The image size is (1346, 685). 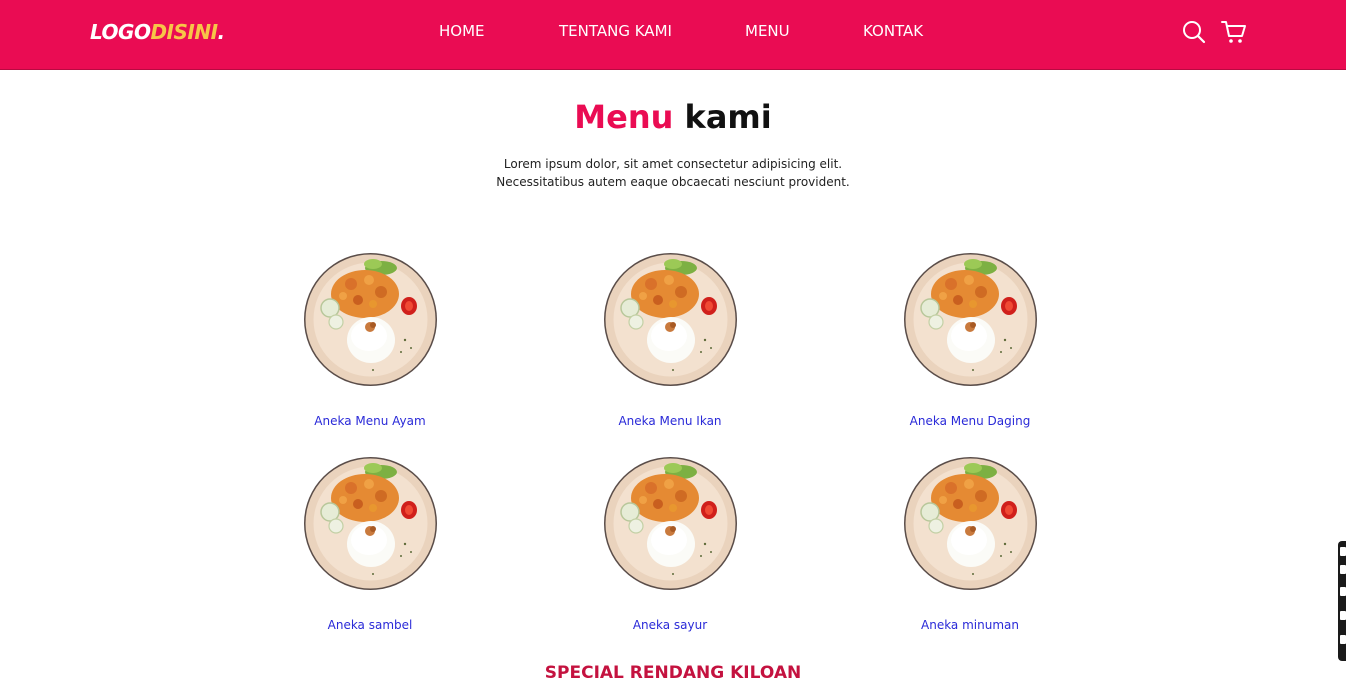 I want to click on menu-card-label: Aneka Menu Daging, so click(x=970, y=421).